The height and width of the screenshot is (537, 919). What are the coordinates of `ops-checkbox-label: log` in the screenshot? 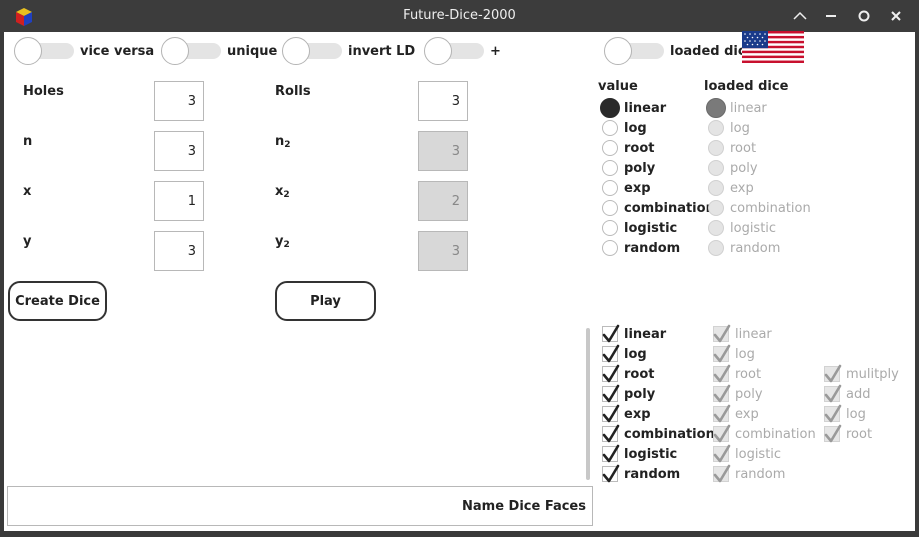 It's located at (856, 414).